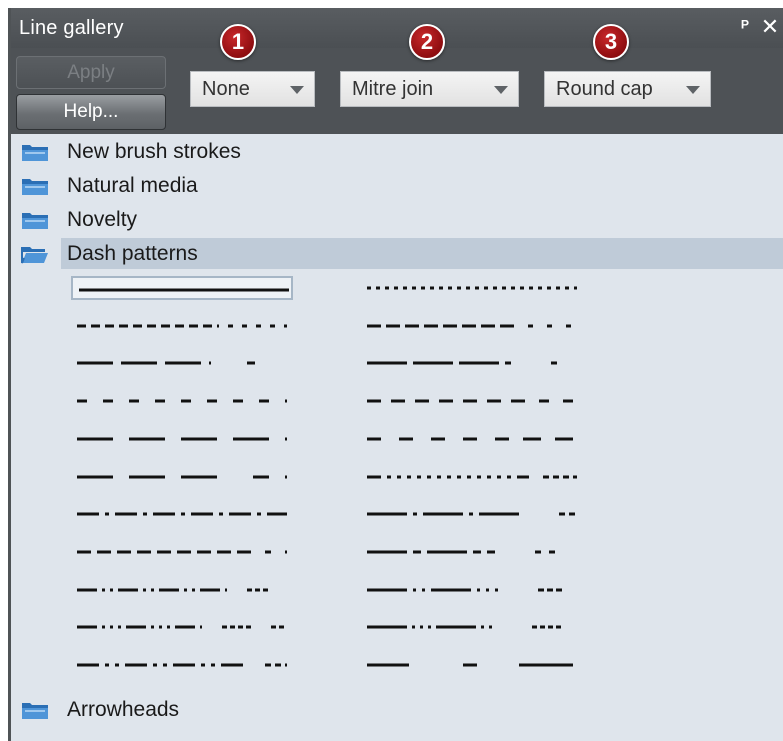 The width and height of the screenshot is (783, 741). Describe the element at coordinates (745, 27) in the screenshot. I see `pin-icon: ᴾ` at that location.